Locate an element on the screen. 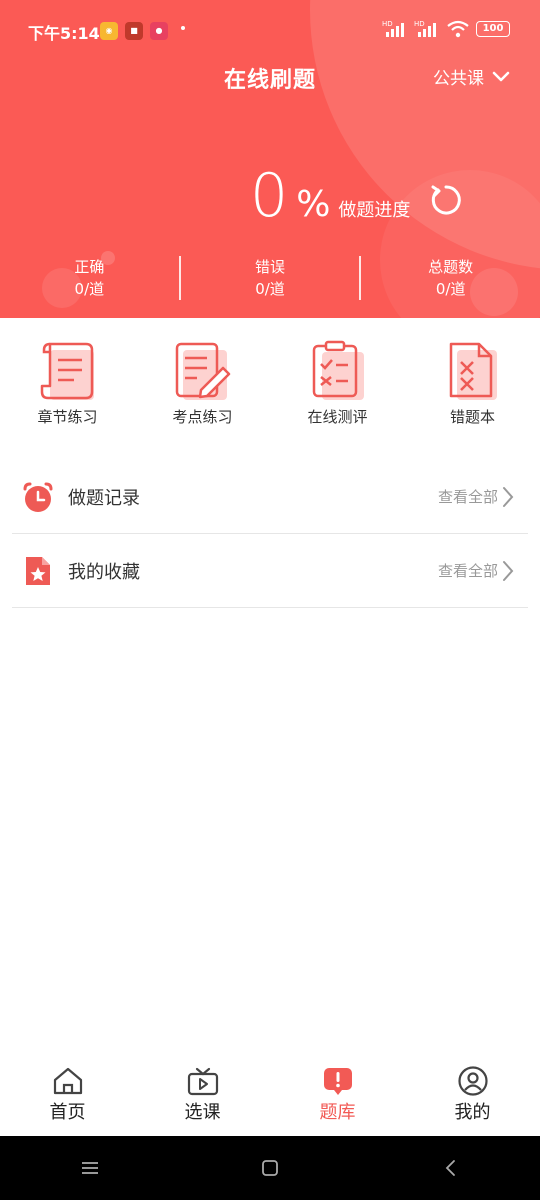 The image size is (540, 1200). feature-grid: 章节练习 考点练习 在线测评 错题本 is located at coordinates (270, 383).